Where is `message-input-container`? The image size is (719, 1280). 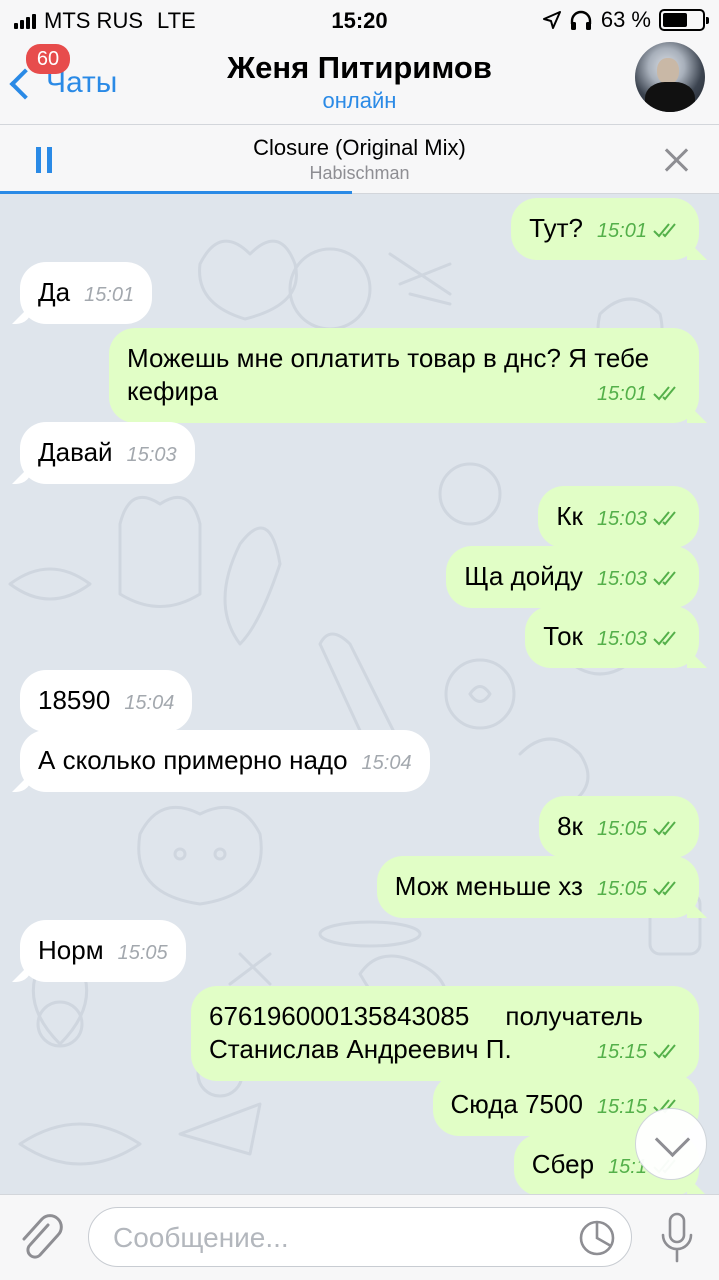 message-input-container is located at coordinates (360, 1237).